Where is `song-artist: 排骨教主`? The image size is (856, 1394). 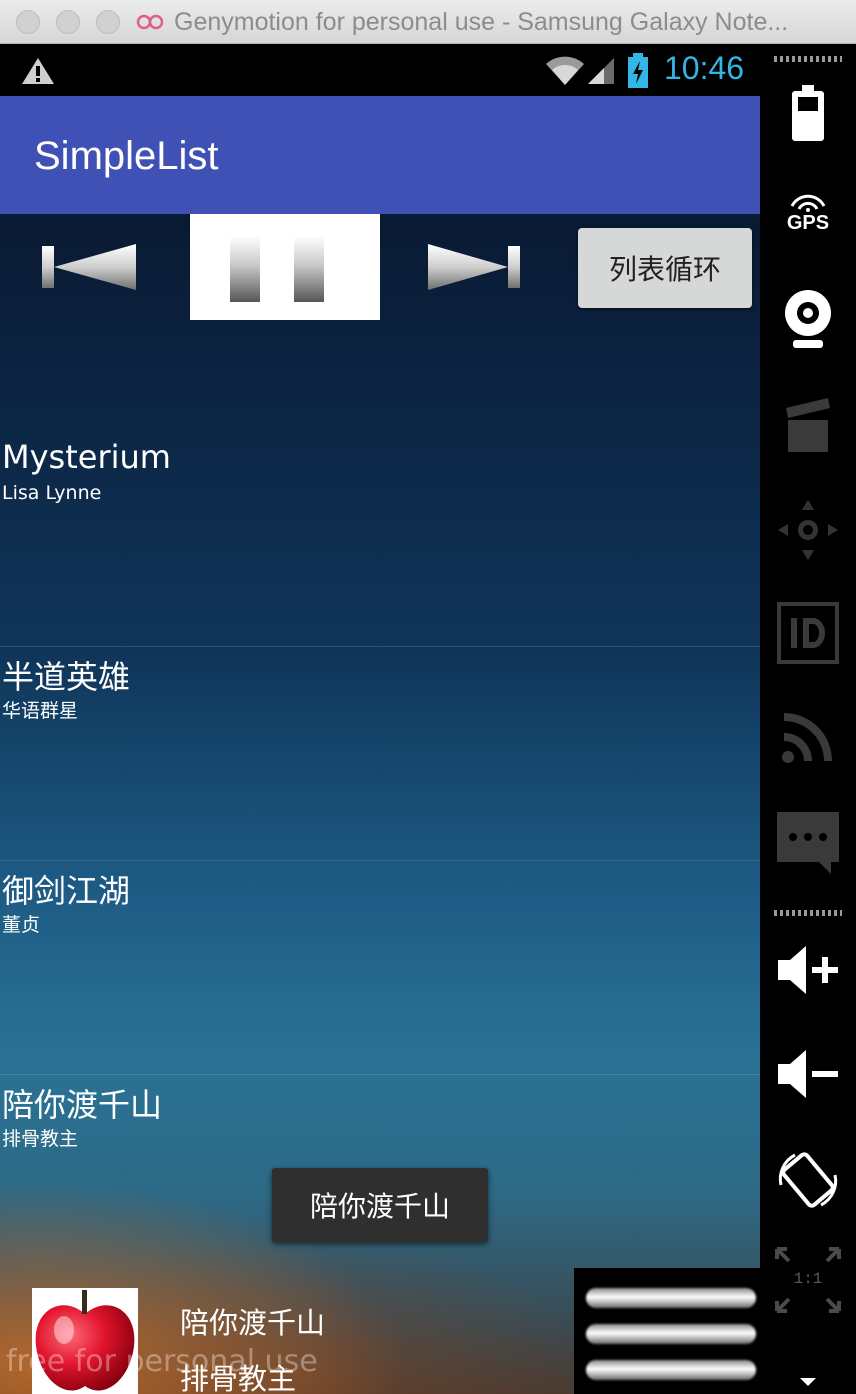 song-artist: 排骨教主 is located at coordinates (40, 1139).